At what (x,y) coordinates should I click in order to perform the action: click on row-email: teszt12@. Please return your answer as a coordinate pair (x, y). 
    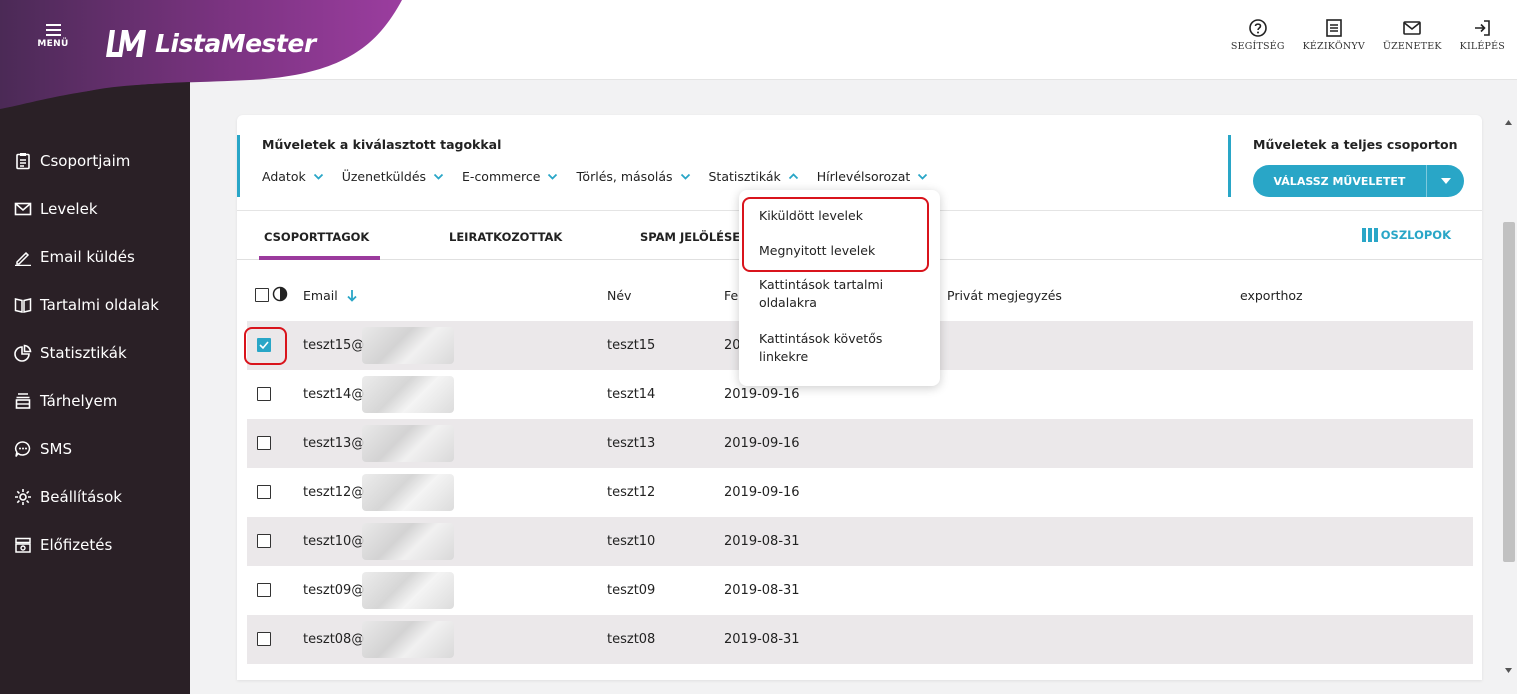
    Looking at the image, I should click on (334, 492).